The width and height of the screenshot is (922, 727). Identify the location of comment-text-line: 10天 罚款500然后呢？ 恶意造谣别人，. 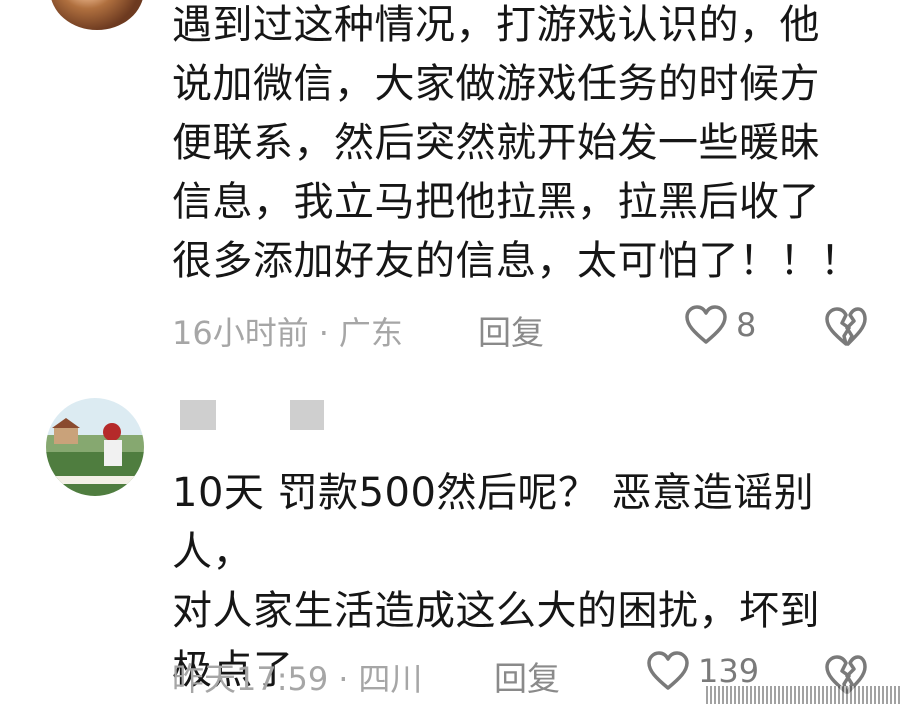
(493, 522).